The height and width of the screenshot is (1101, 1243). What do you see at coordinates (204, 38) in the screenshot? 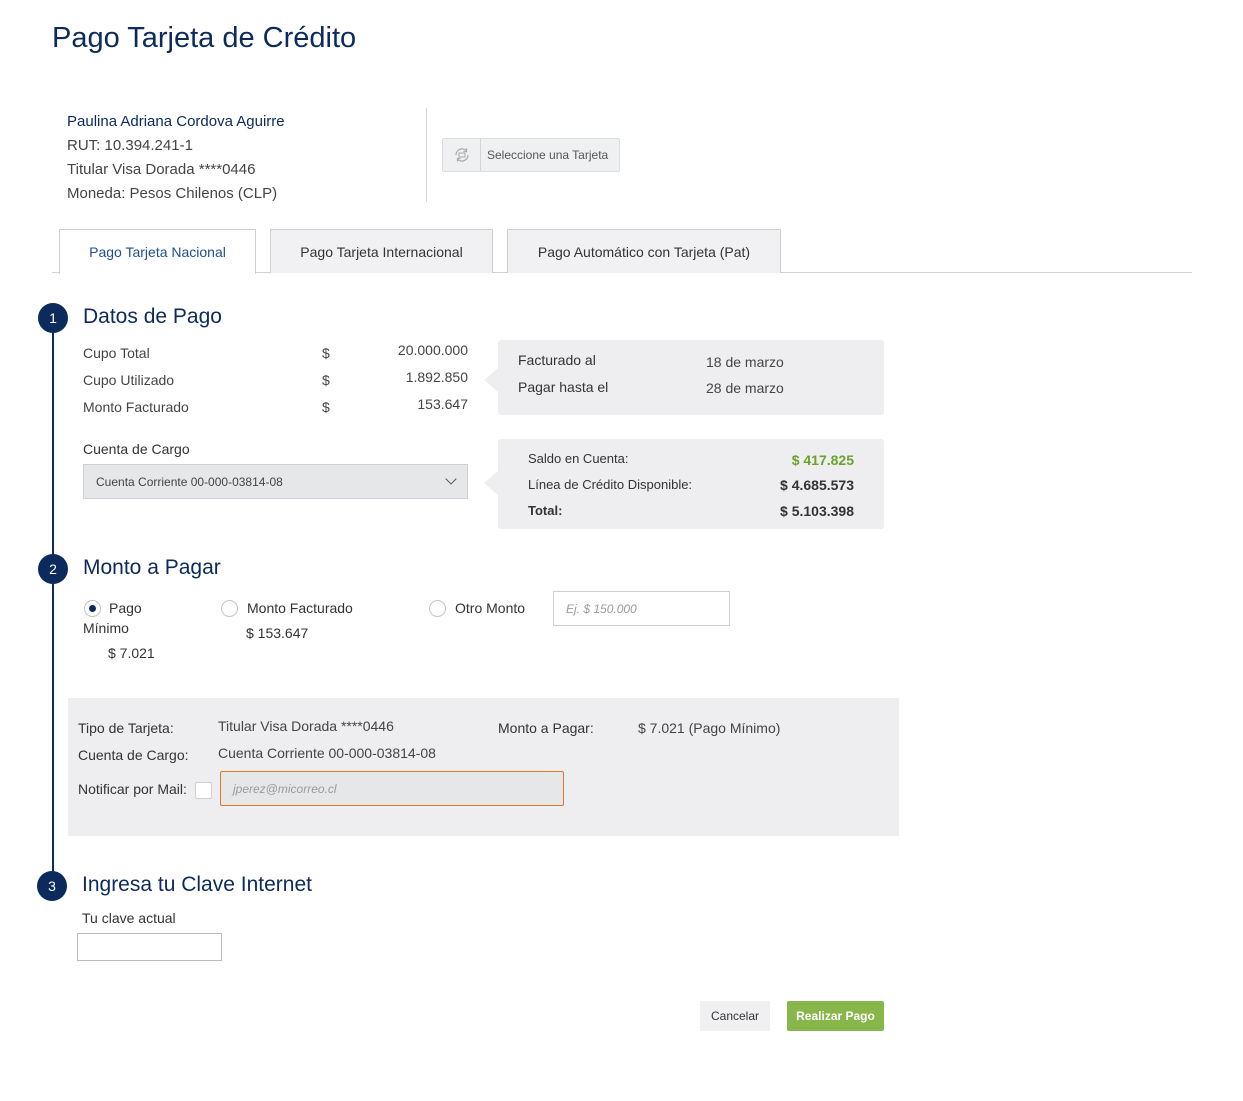
I see `page-title: Pago Tarjeta de Crédito` at bounding box center [204, 38].